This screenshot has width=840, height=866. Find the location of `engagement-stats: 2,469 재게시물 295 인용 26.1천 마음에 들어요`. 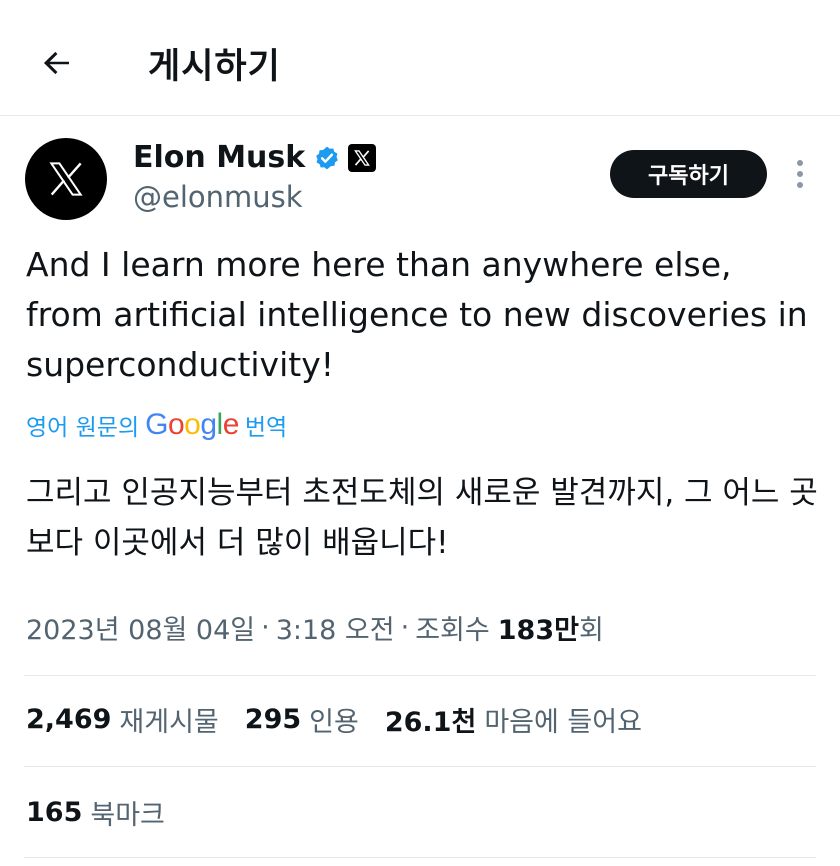

engagement-stats: 2,469 재게시물 295 인용 26.1천 마음에 들어요 is located at coordinates (347, 719).